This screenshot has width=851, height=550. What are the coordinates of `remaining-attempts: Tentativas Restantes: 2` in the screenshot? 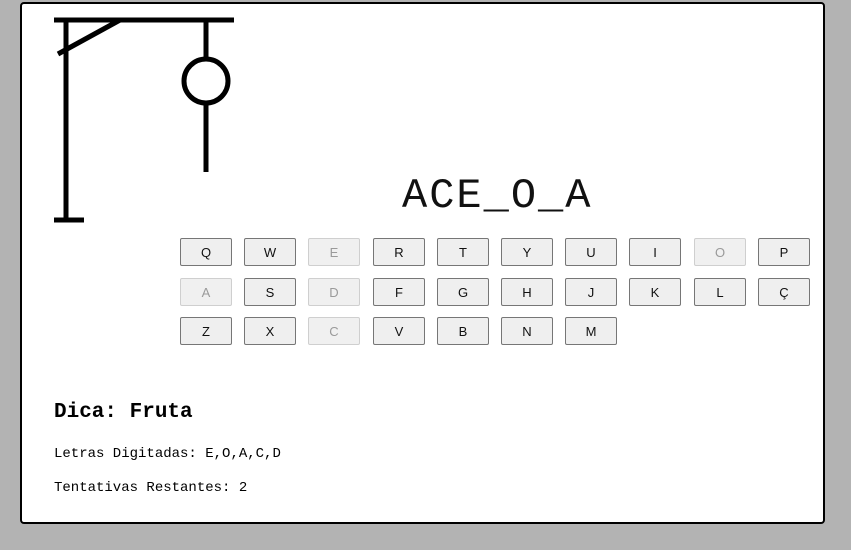 It's located at (150, 488).